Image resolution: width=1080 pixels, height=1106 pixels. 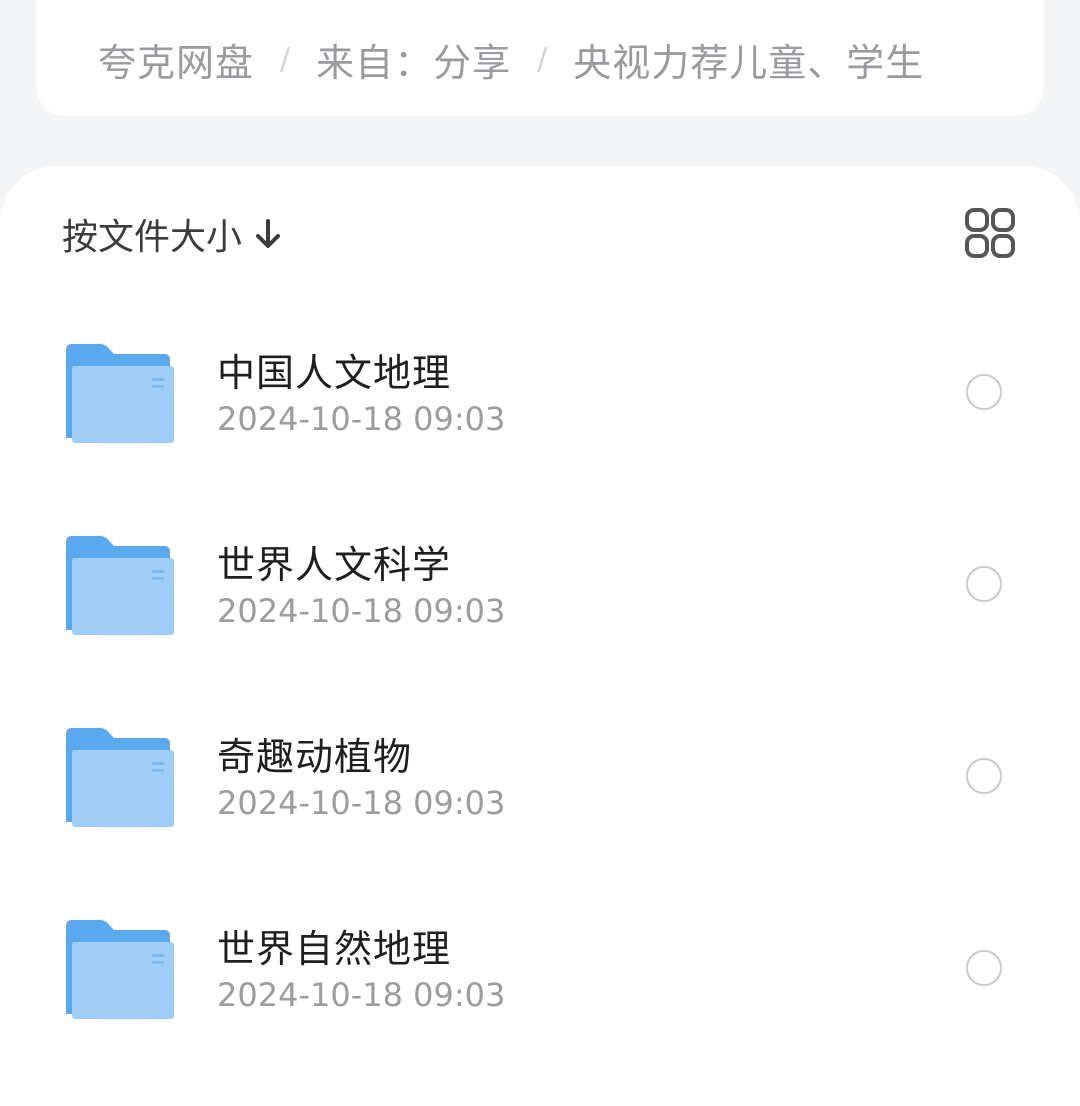 What do you see at coordinates (334, 949) in the screenshot?
I see `file-name: 世界自然地理` at bounding box center [334, 949].